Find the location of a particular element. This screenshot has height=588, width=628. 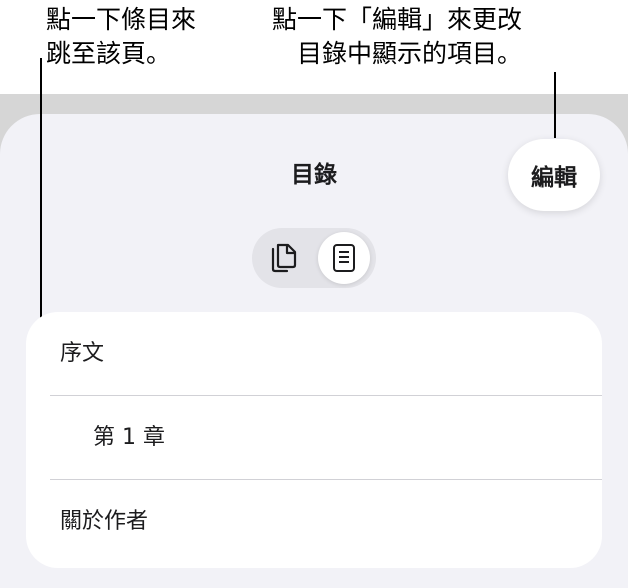

callout-right-line1: 點一下「編輯」來更改 is located at coordinates (397, 19).